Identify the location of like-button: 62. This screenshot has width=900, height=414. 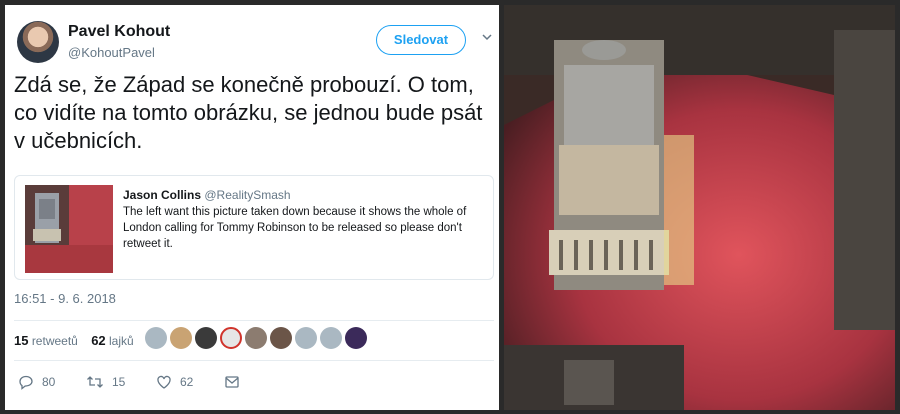
(174, 382).